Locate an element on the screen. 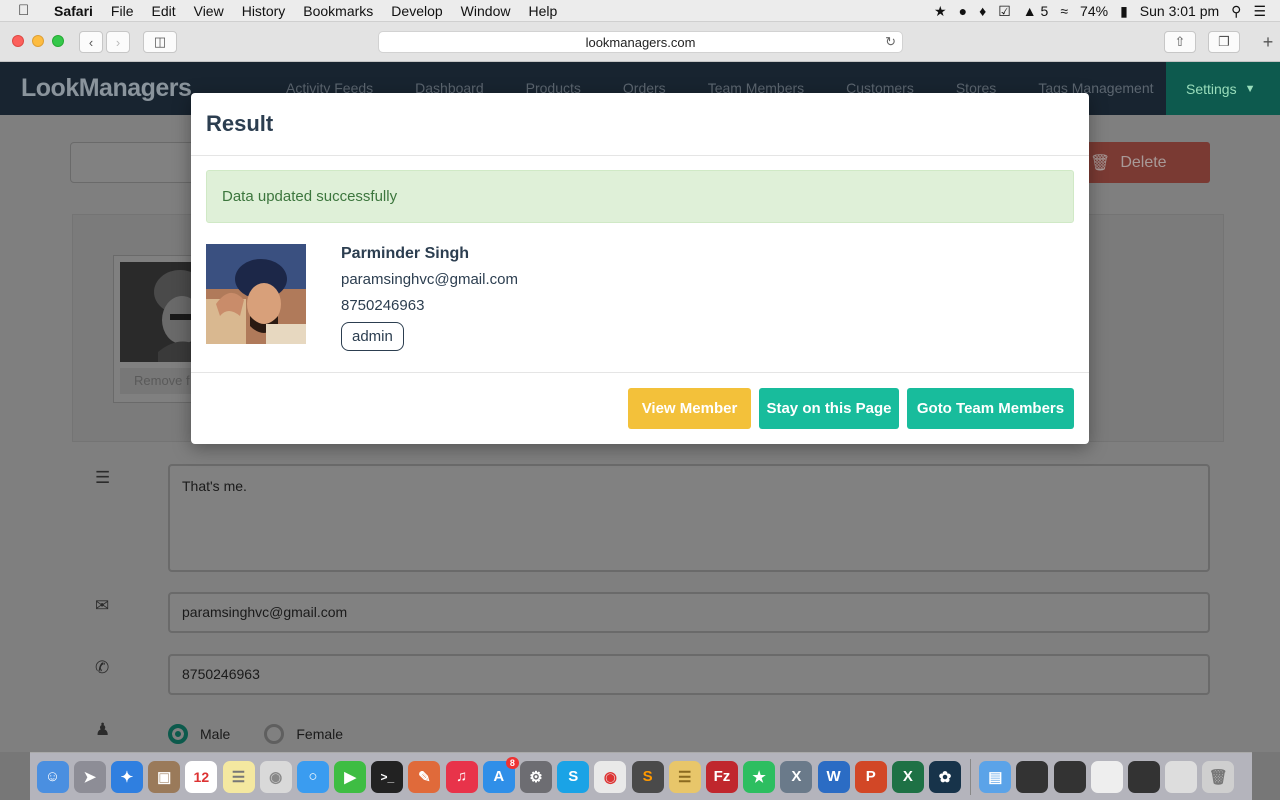 Image resolution: width=1280 pixels, height=800 pixels. menu-view: View is located at coordinates (209, 11).